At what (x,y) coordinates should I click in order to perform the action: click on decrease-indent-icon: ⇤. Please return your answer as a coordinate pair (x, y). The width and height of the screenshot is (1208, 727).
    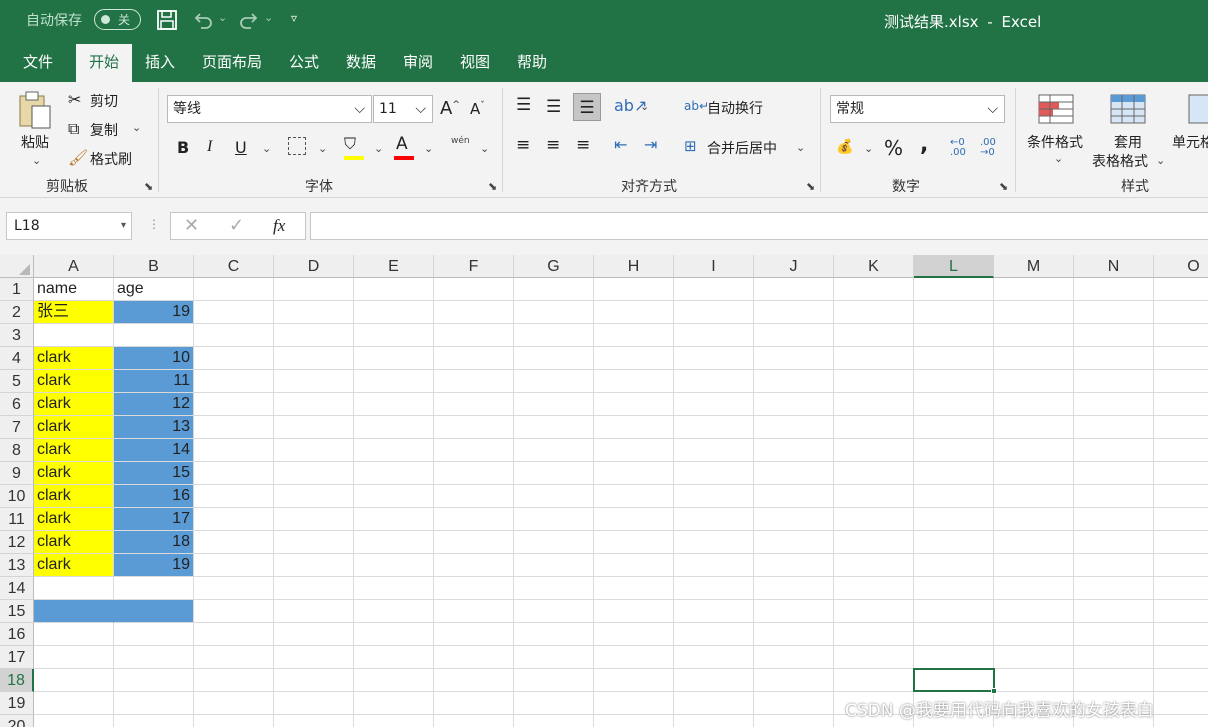
    Looking at the image, I should click on (620, 144).